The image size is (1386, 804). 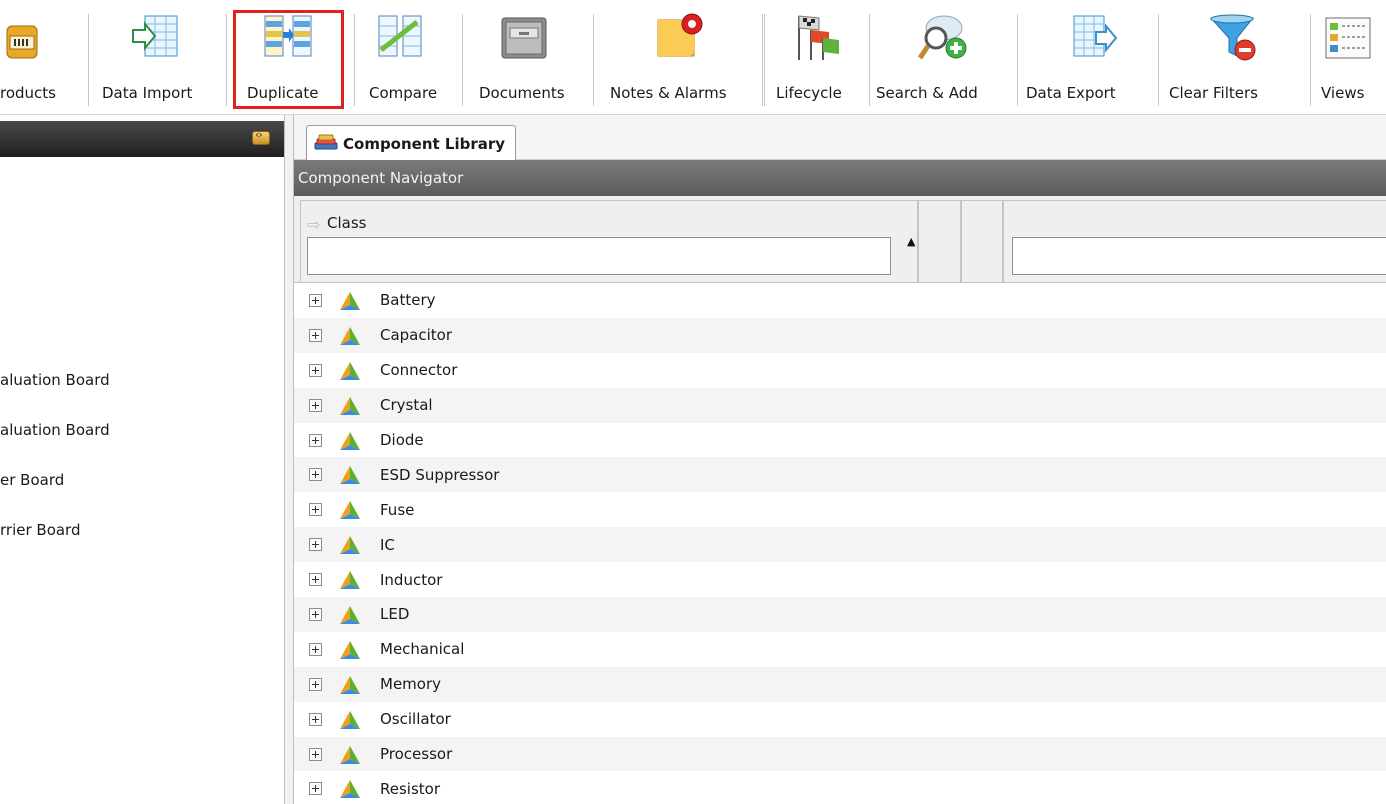 I want to click on compare-icon, so click(x=400, y=36).